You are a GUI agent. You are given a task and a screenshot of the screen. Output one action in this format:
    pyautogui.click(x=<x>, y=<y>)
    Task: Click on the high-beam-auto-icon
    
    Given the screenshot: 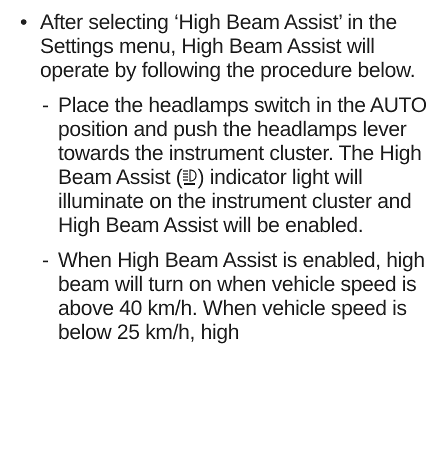 What is the action you would take?
    pyautogui.click(x=190, y=177)
    